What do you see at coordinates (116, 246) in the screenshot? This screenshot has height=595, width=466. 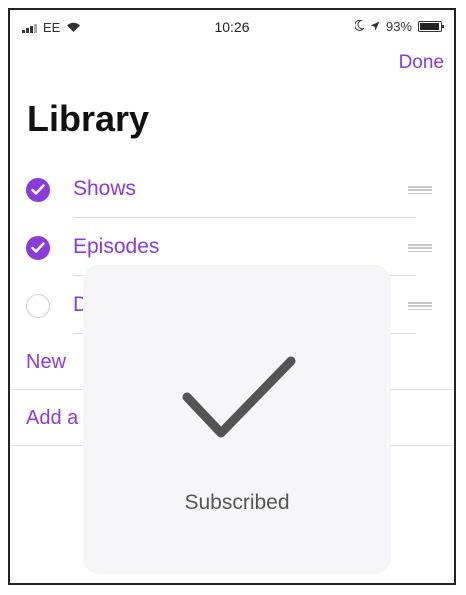 I see `list-item-label: Episodes` at bounding box center [116, 246].